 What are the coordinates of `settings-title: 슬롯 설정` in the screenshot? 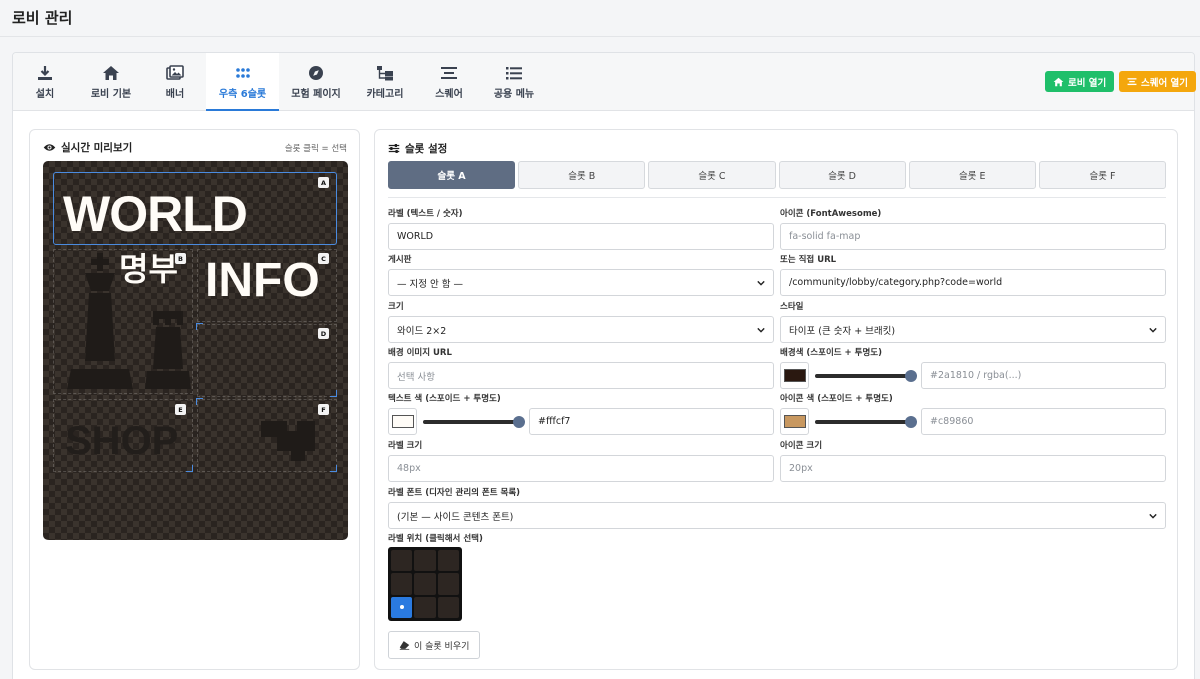 It's located at (417, 148).